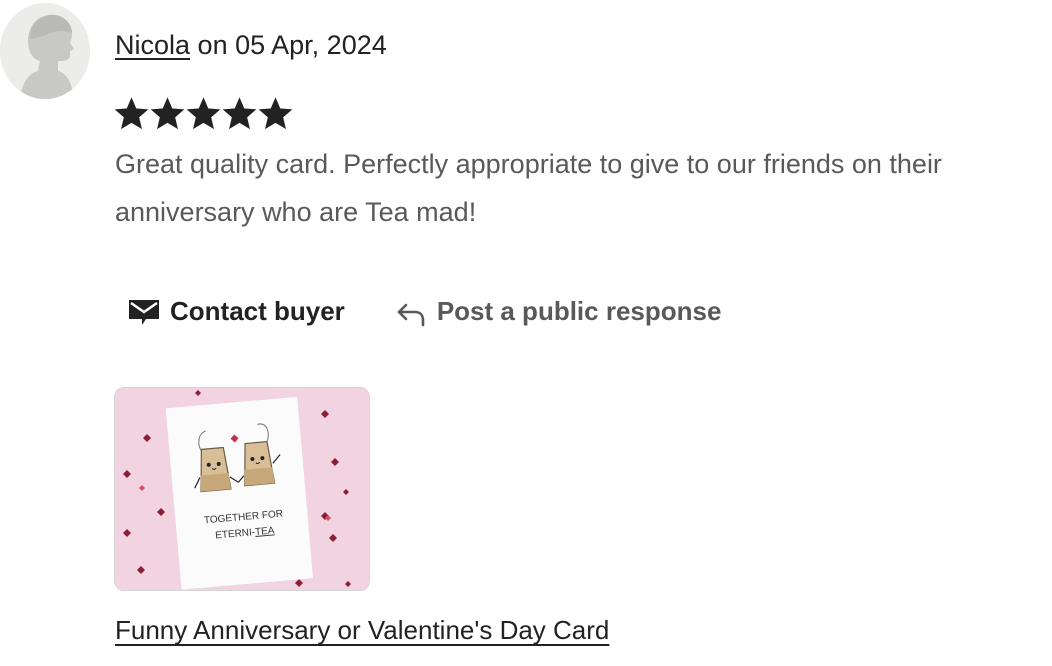 The image size is (1052, 666). What do you see at coordinates (411, 312) in the screenshot?
I see `reply-arrow-icon` at bounding box center [411, 312].